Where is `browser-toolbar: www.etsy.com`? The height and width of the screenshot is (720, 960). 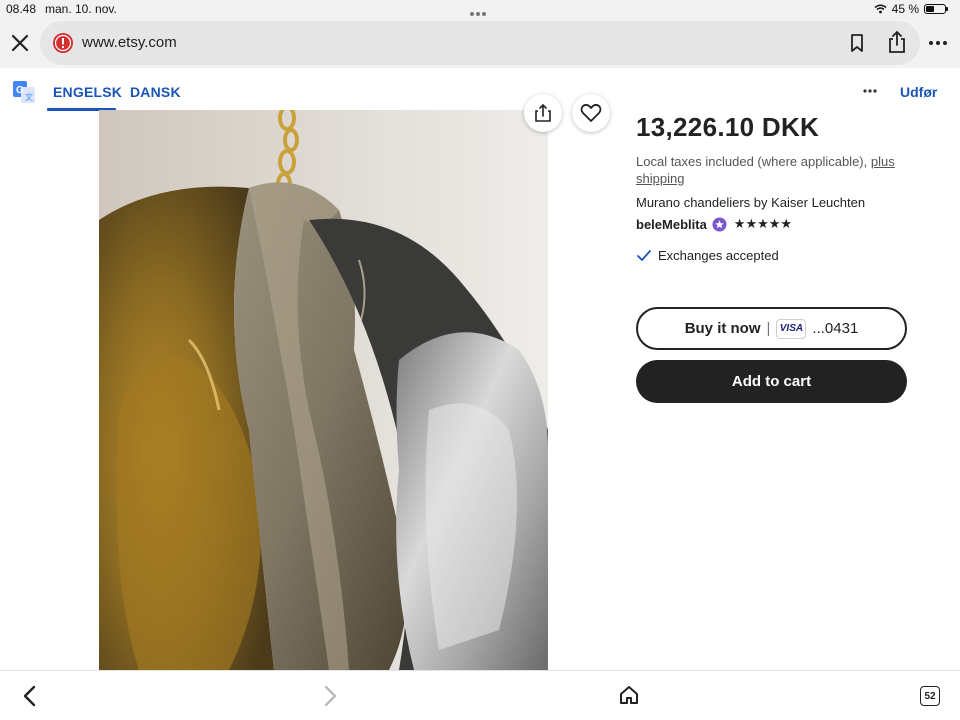
browser-toolbar: www.etsy.com is located at coordinates (480, 43).